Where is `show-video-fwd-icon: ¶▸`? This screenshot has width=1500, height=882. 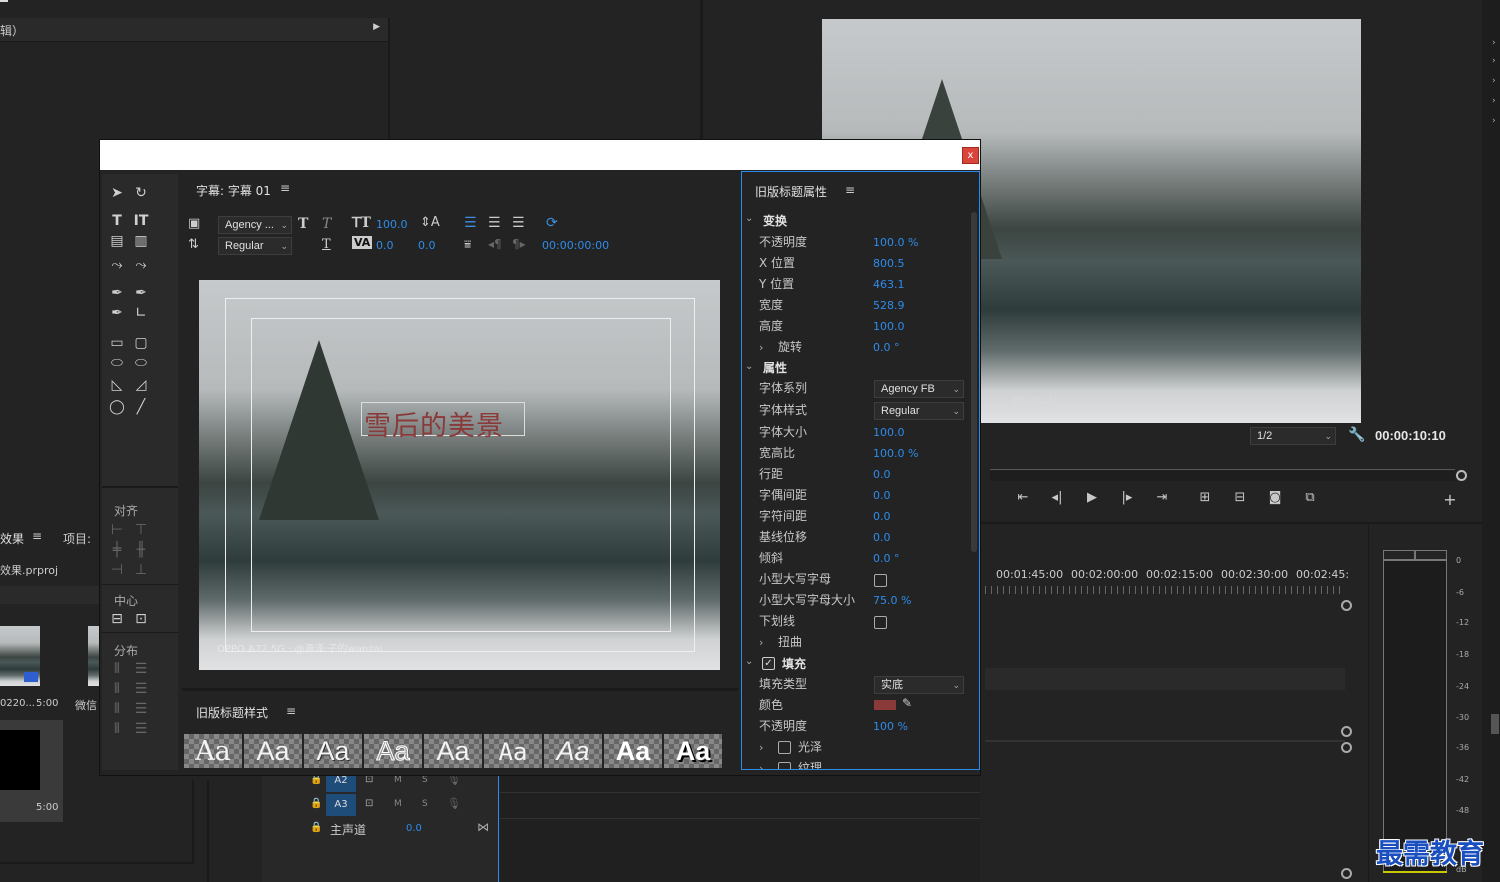
show-video-fwd-icon: ¶▸ is located at coordinates (519, 244).